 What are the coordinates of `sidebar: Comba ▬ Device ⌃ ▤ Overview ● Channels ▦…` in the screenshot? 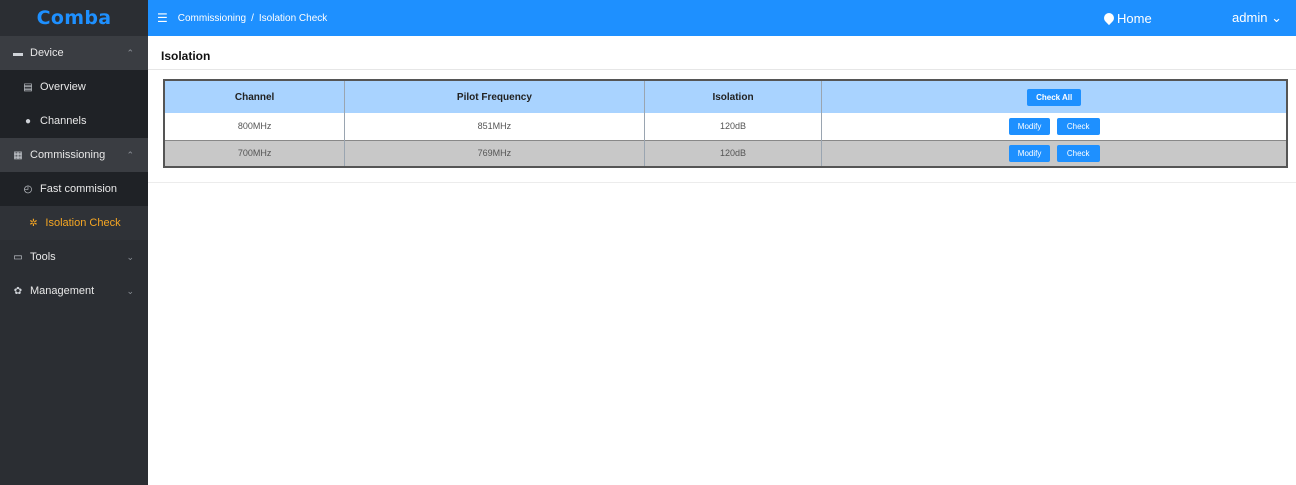 It's located at (74, 242).